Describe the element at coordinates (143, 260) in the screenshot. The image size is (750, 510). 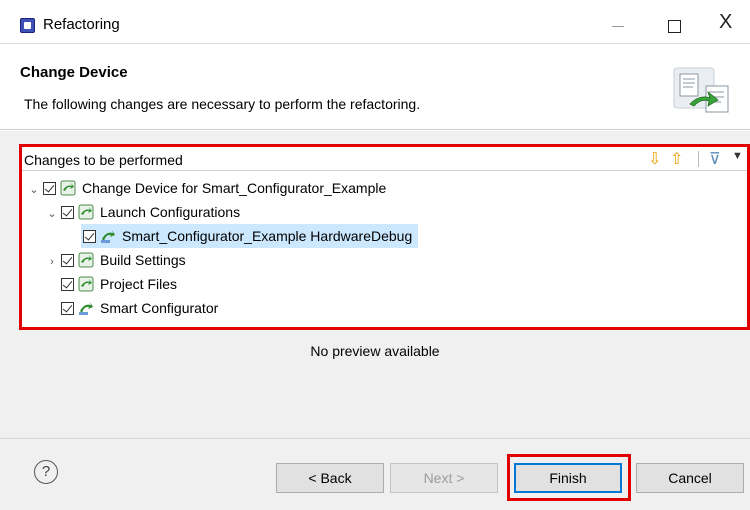
I see `tree-item-label: Build Settings` at that location.